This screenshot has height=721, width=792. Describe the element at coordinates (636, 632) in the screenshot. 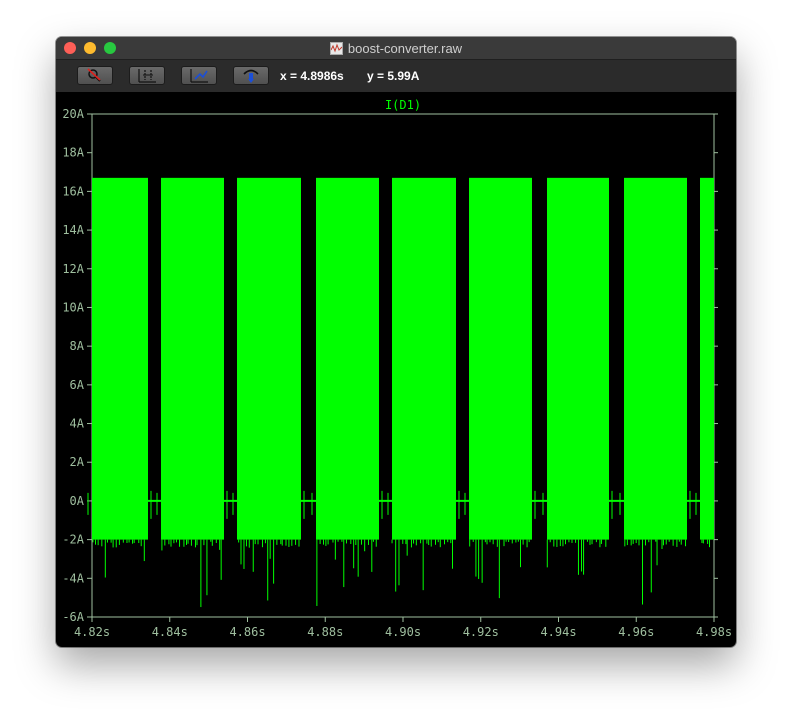

I see `x-tick-label: 4.96s` at that location.